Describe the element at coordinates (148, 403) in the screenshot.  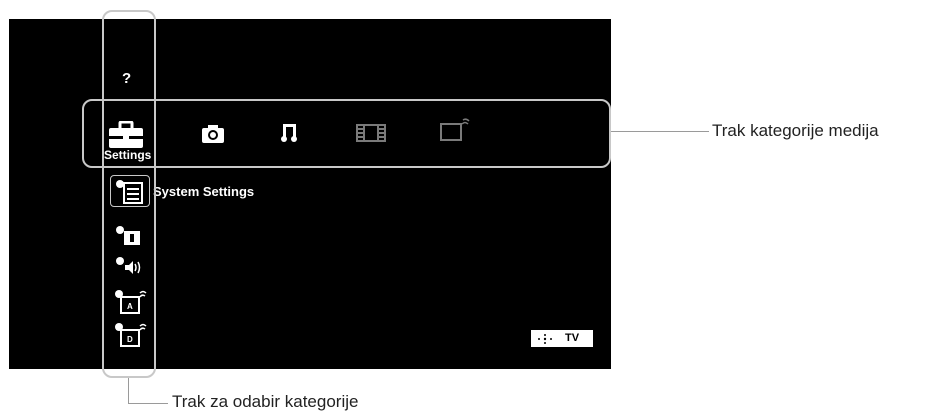
I see `category-bar-callout-line-h` at that location.